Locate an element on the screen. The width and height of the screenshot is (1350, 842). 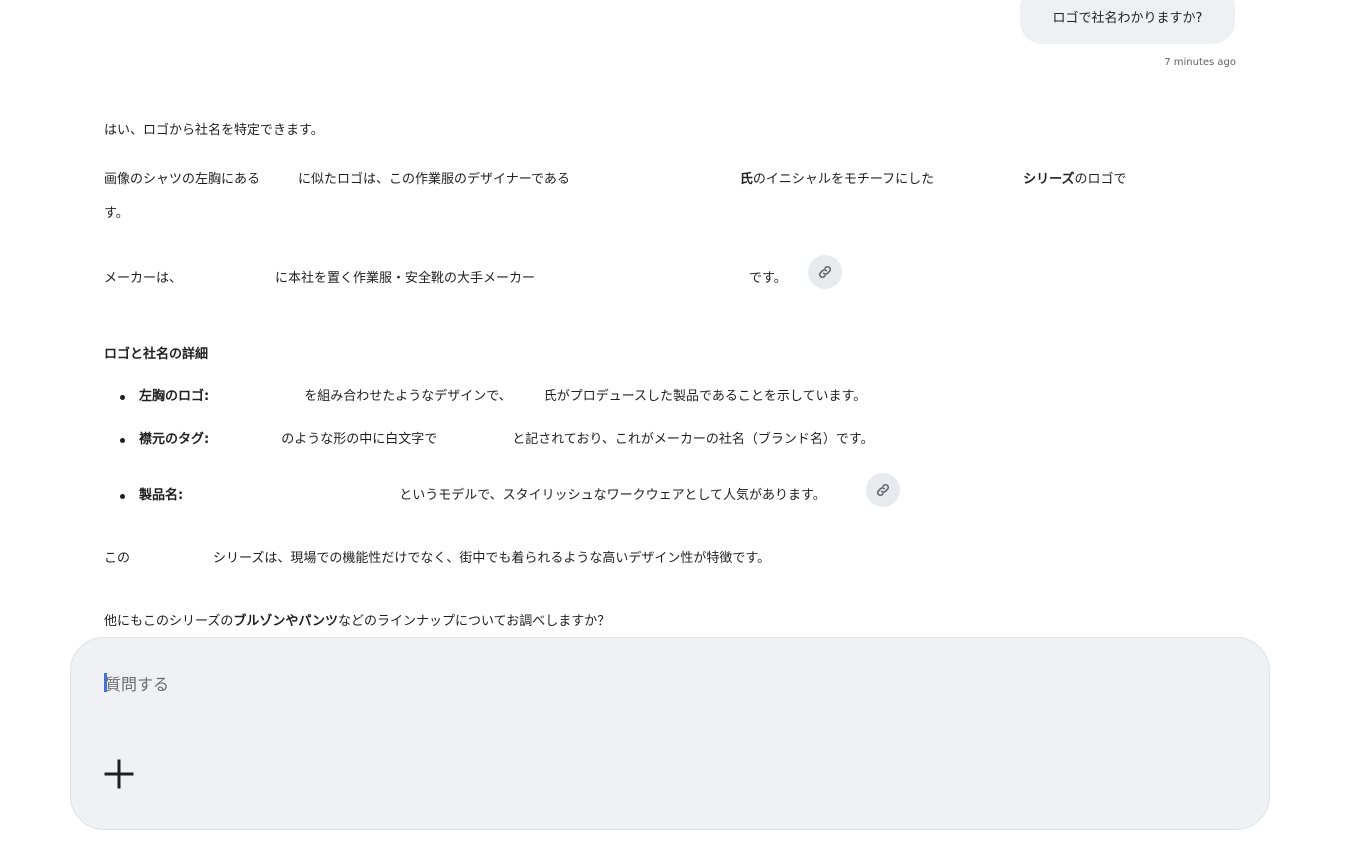
response-maker: メーカーは、 に本社を置く作業服・安全靴の大手メーカー です。 is located at coordinates (445, 278).